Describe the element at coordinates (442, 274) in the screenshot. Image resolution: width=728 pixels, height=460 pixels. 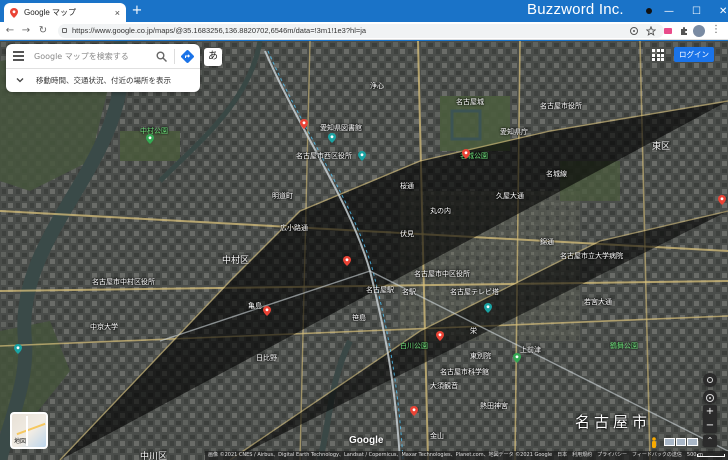
I see `place-label: 名古屋市中区役所` at that location.